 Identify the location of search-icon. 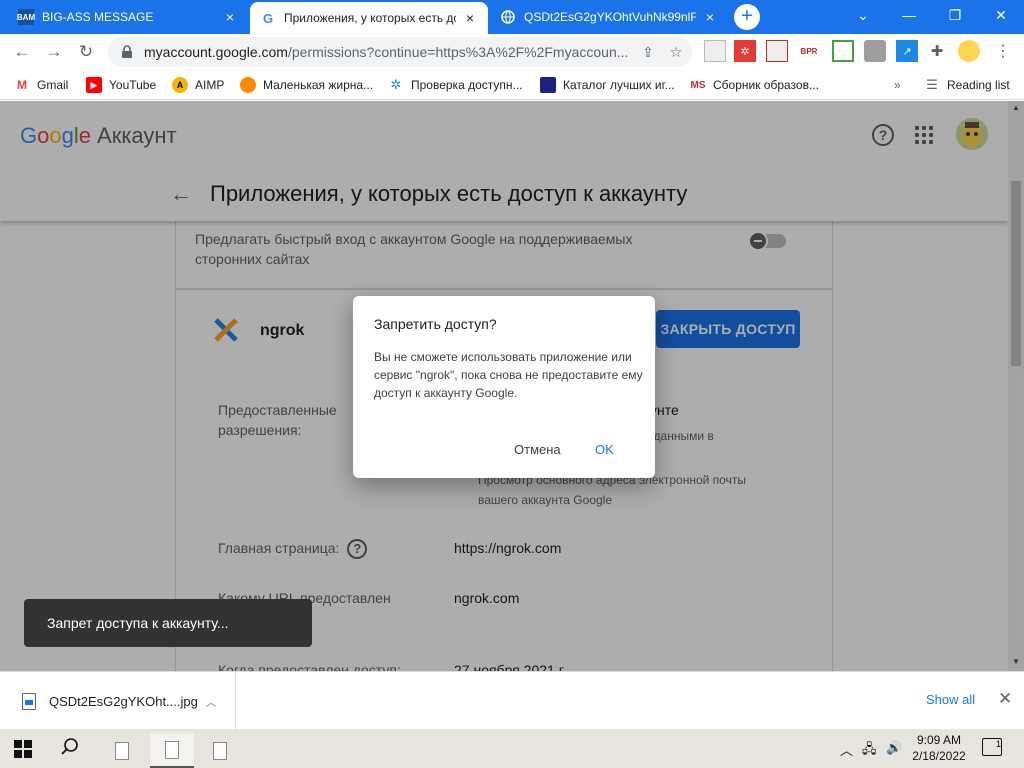
(71, 748).